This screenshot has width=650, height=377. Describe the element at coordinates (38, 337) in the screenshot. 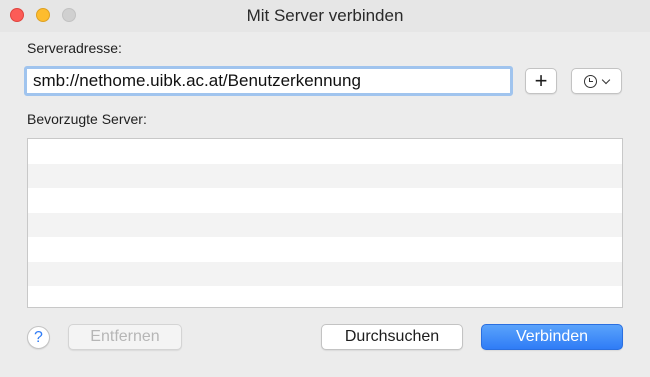

I see `help-button: ?` at that location.